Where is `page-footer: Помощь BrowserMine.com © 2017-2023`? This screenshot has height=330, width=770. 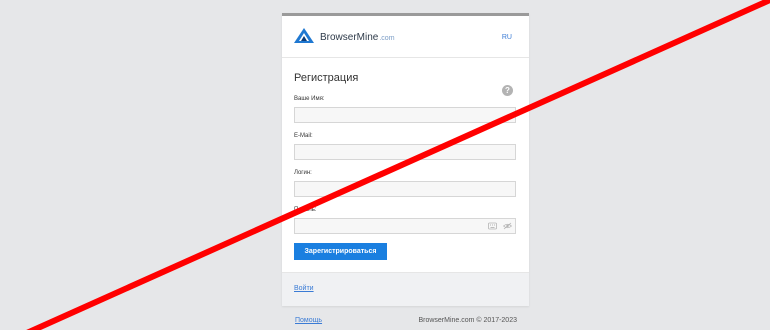
page-footer: Помощь BrowserMine.com © 2017-2023 is located at coordinates (405, 322).